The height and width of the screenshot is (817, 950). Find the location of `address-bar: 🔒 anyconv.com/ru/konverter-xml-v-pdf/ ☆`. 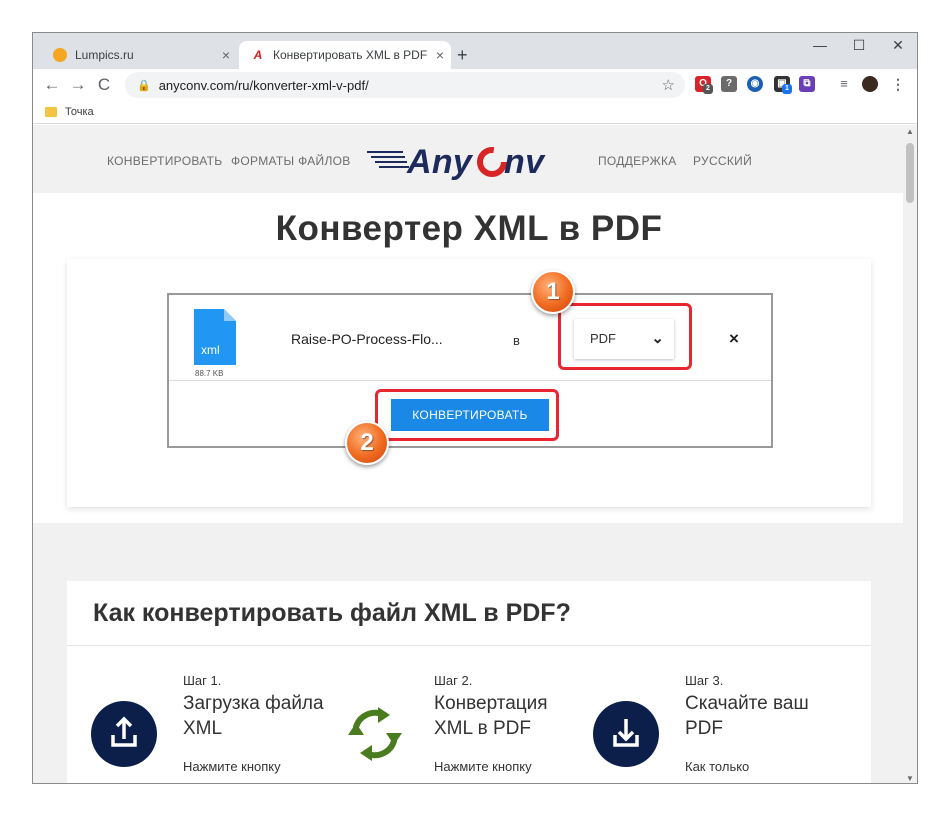

address-bar: 🔒 anyconv.com/ru/konverter-xml-v-pdf/ ☆ is located at coordinates (405, 85).